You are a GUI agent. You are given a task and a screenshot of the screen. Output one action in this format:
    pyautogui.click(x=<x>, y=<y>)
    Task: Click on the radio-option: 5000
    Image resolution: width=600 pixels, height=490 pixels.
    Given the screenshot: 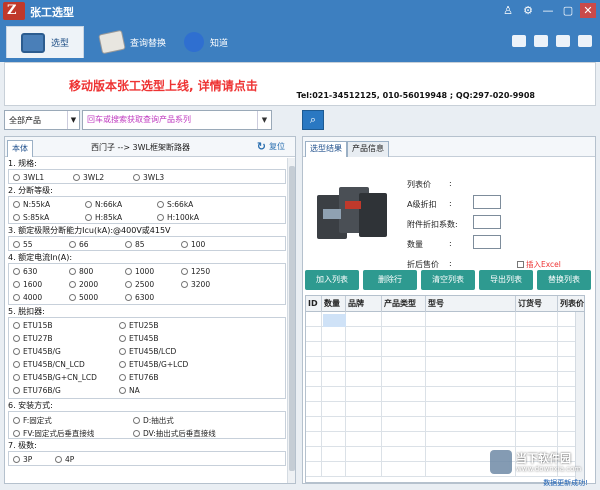 What is the action you would take?
    pyautogui.click(x=83, y=297)
    